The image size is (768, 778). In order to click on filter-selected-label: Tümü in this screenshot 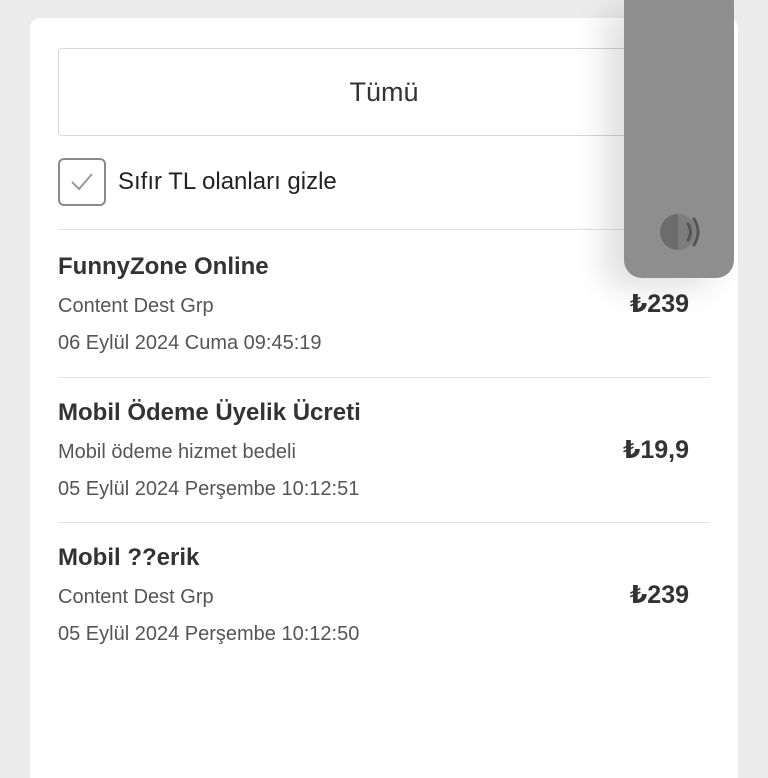, I will do `click(384, 91)`.